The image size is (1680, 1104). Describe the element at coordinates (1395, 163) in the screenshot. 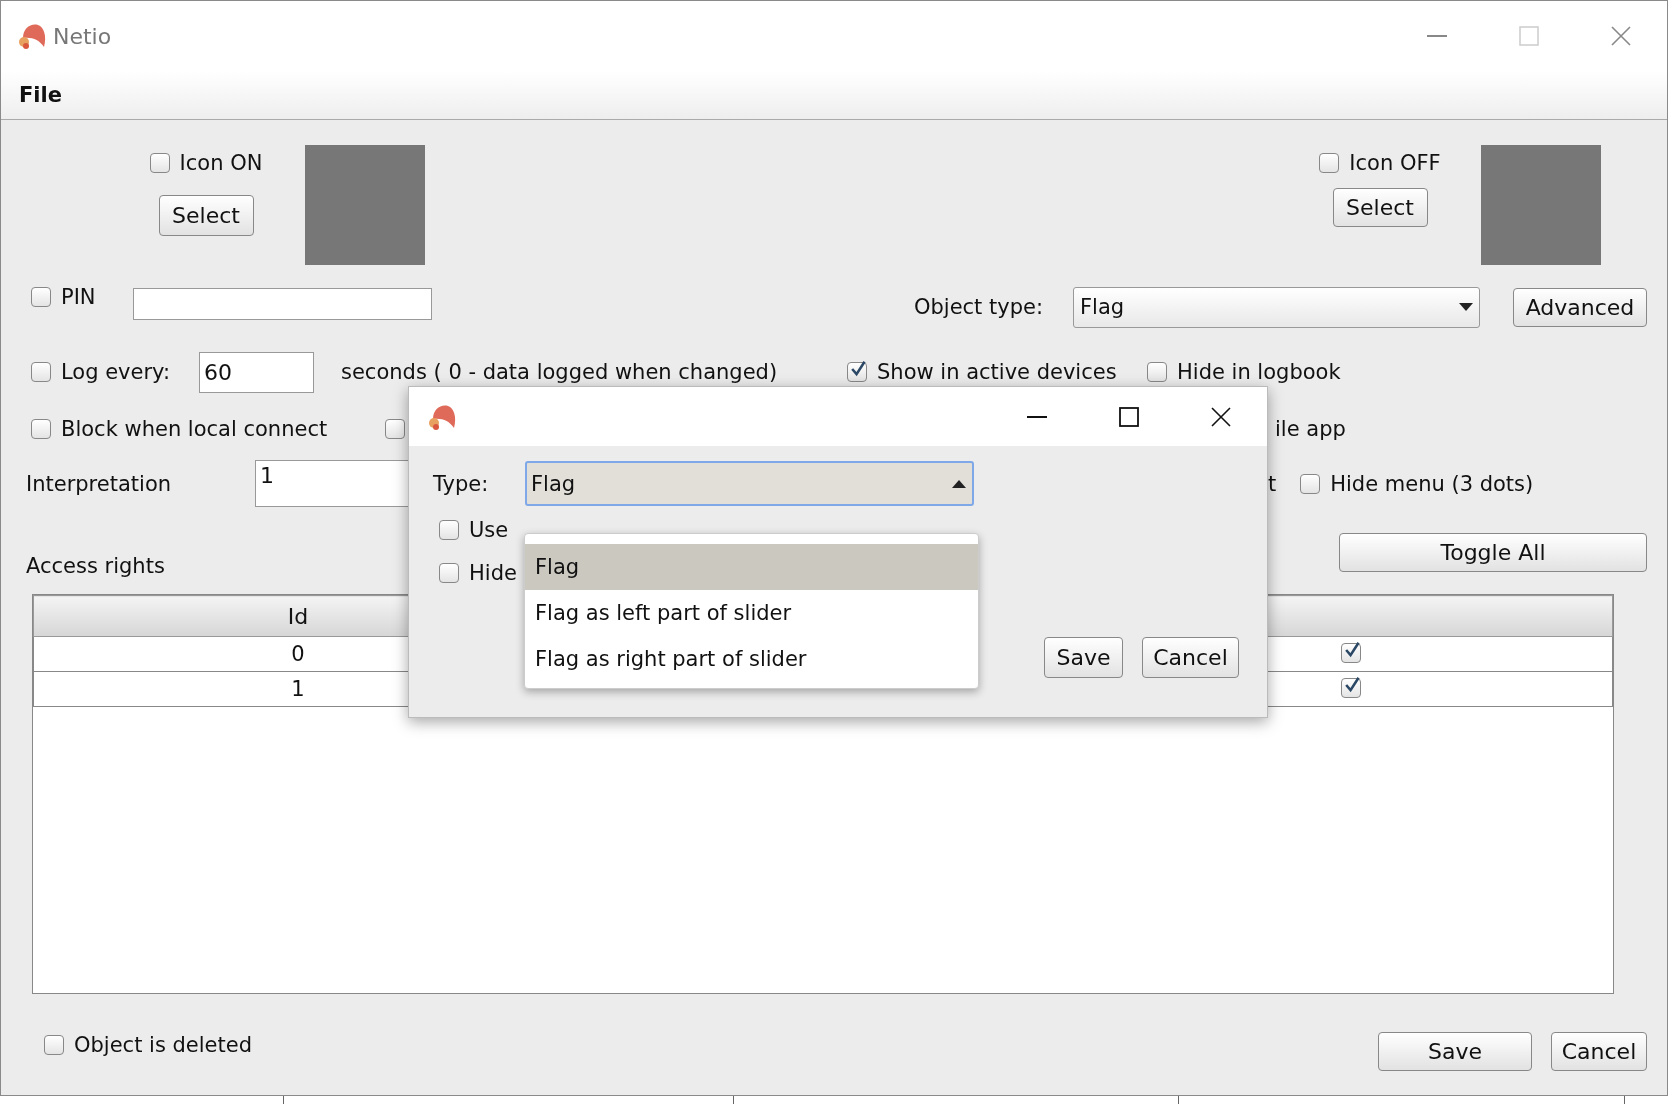

I see `checkbox-label: Icon OFF` at that location.